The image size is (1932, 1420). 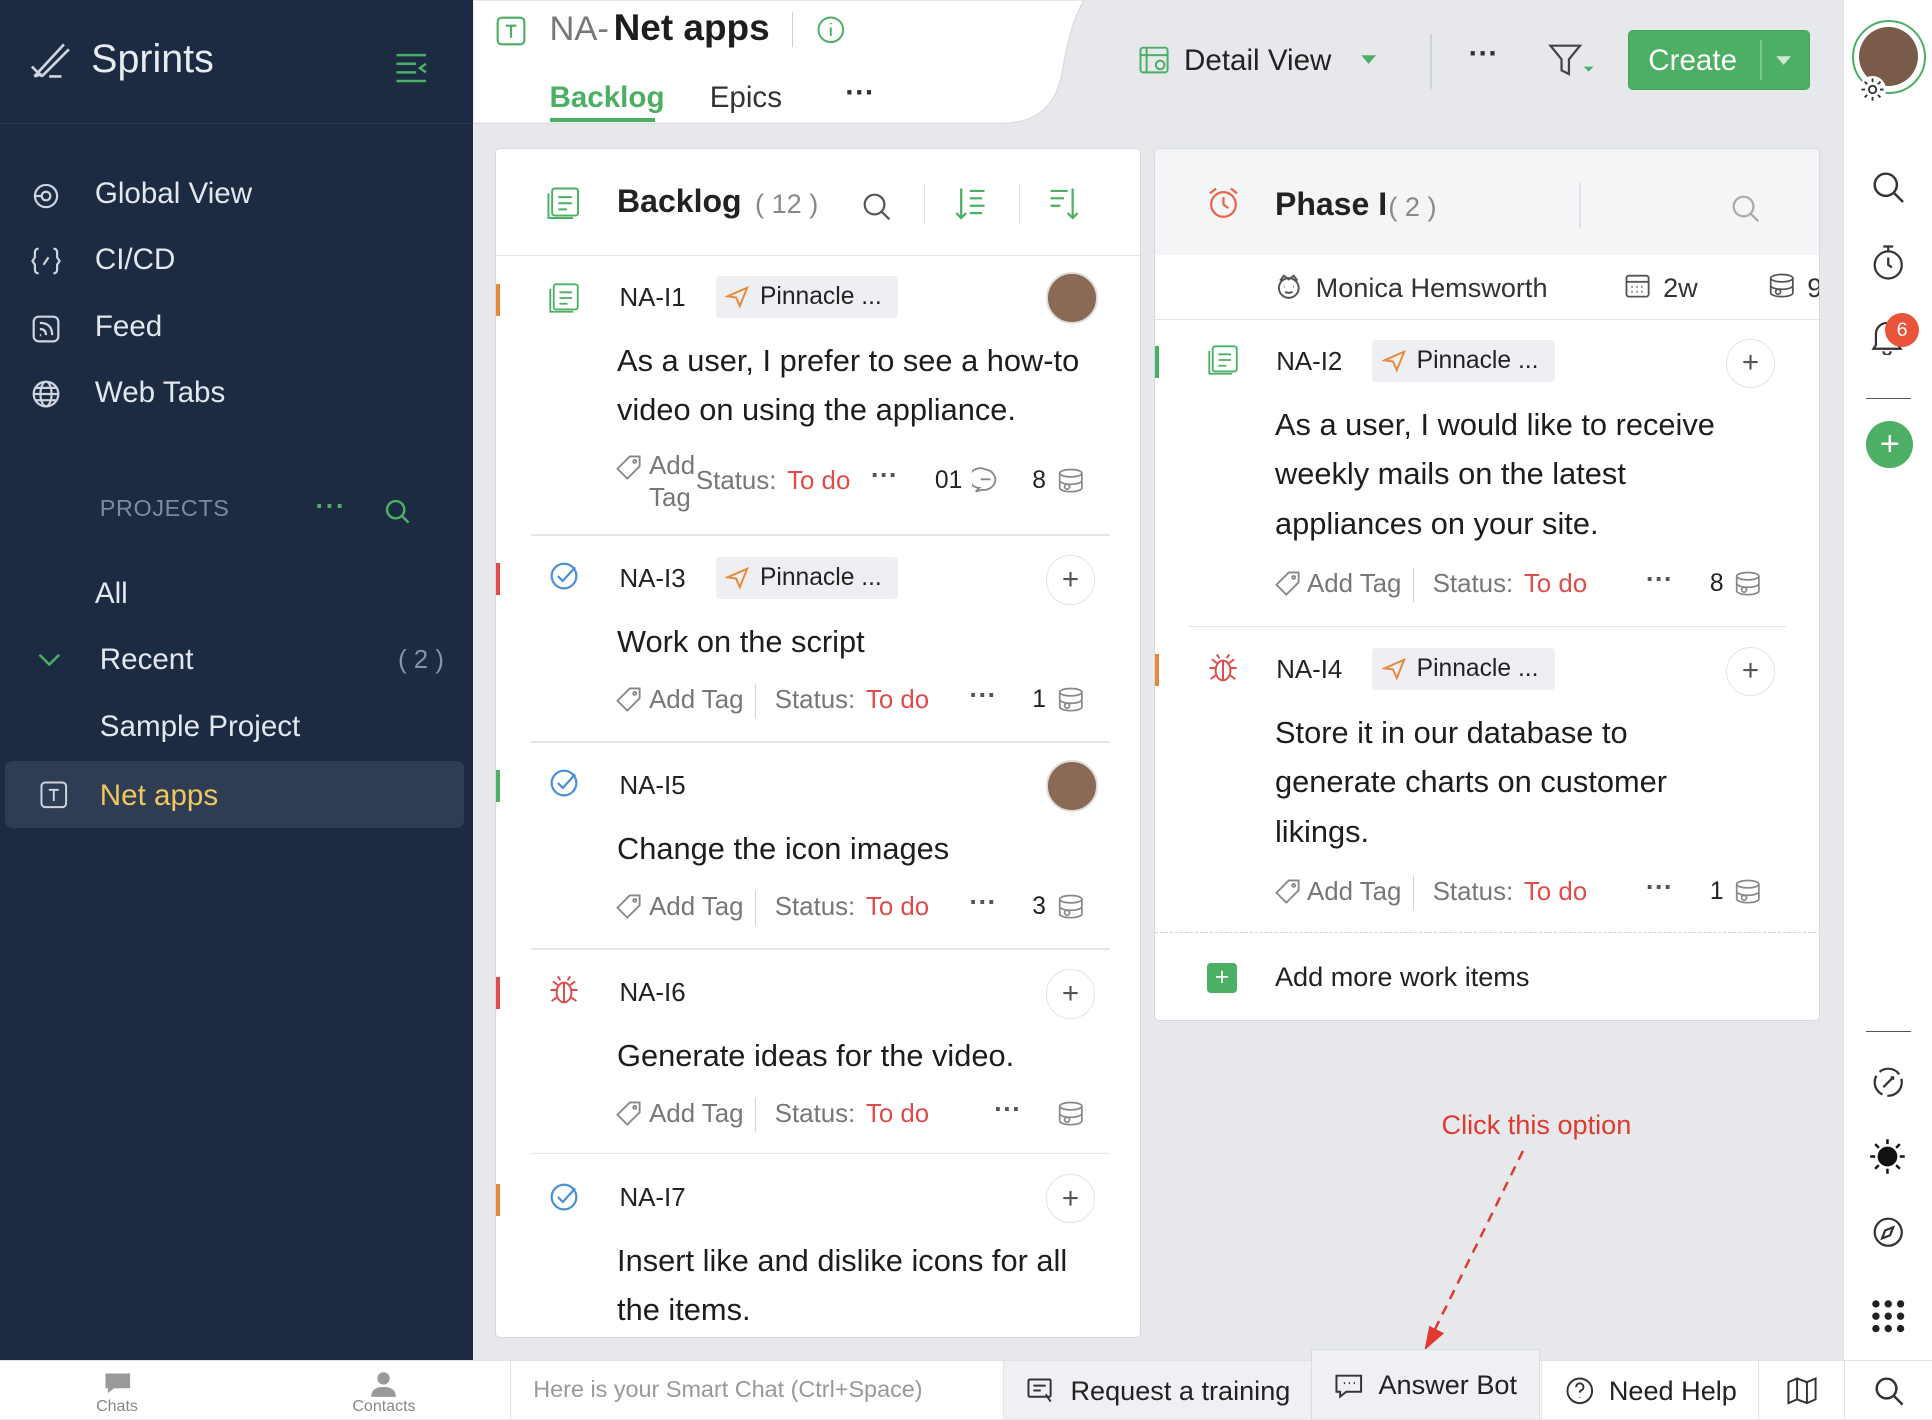 What do you see at coordinates (1887, 1390) in the screenshot?
I see `bottom-search-icon` at bounding box center [1887, 1390].